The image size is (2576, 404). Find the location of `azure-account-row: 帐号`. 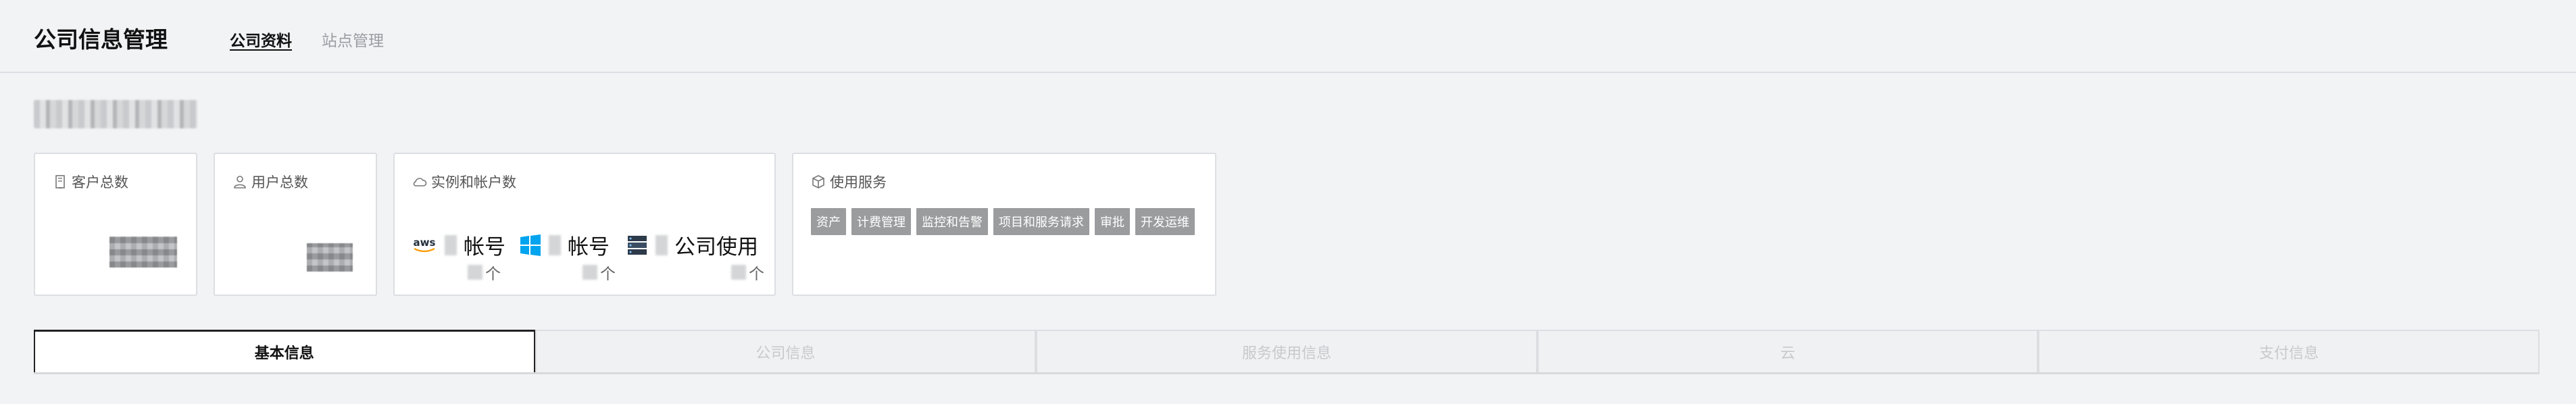

azure-account-row: 帐号 is located at coordinates (565, 245).